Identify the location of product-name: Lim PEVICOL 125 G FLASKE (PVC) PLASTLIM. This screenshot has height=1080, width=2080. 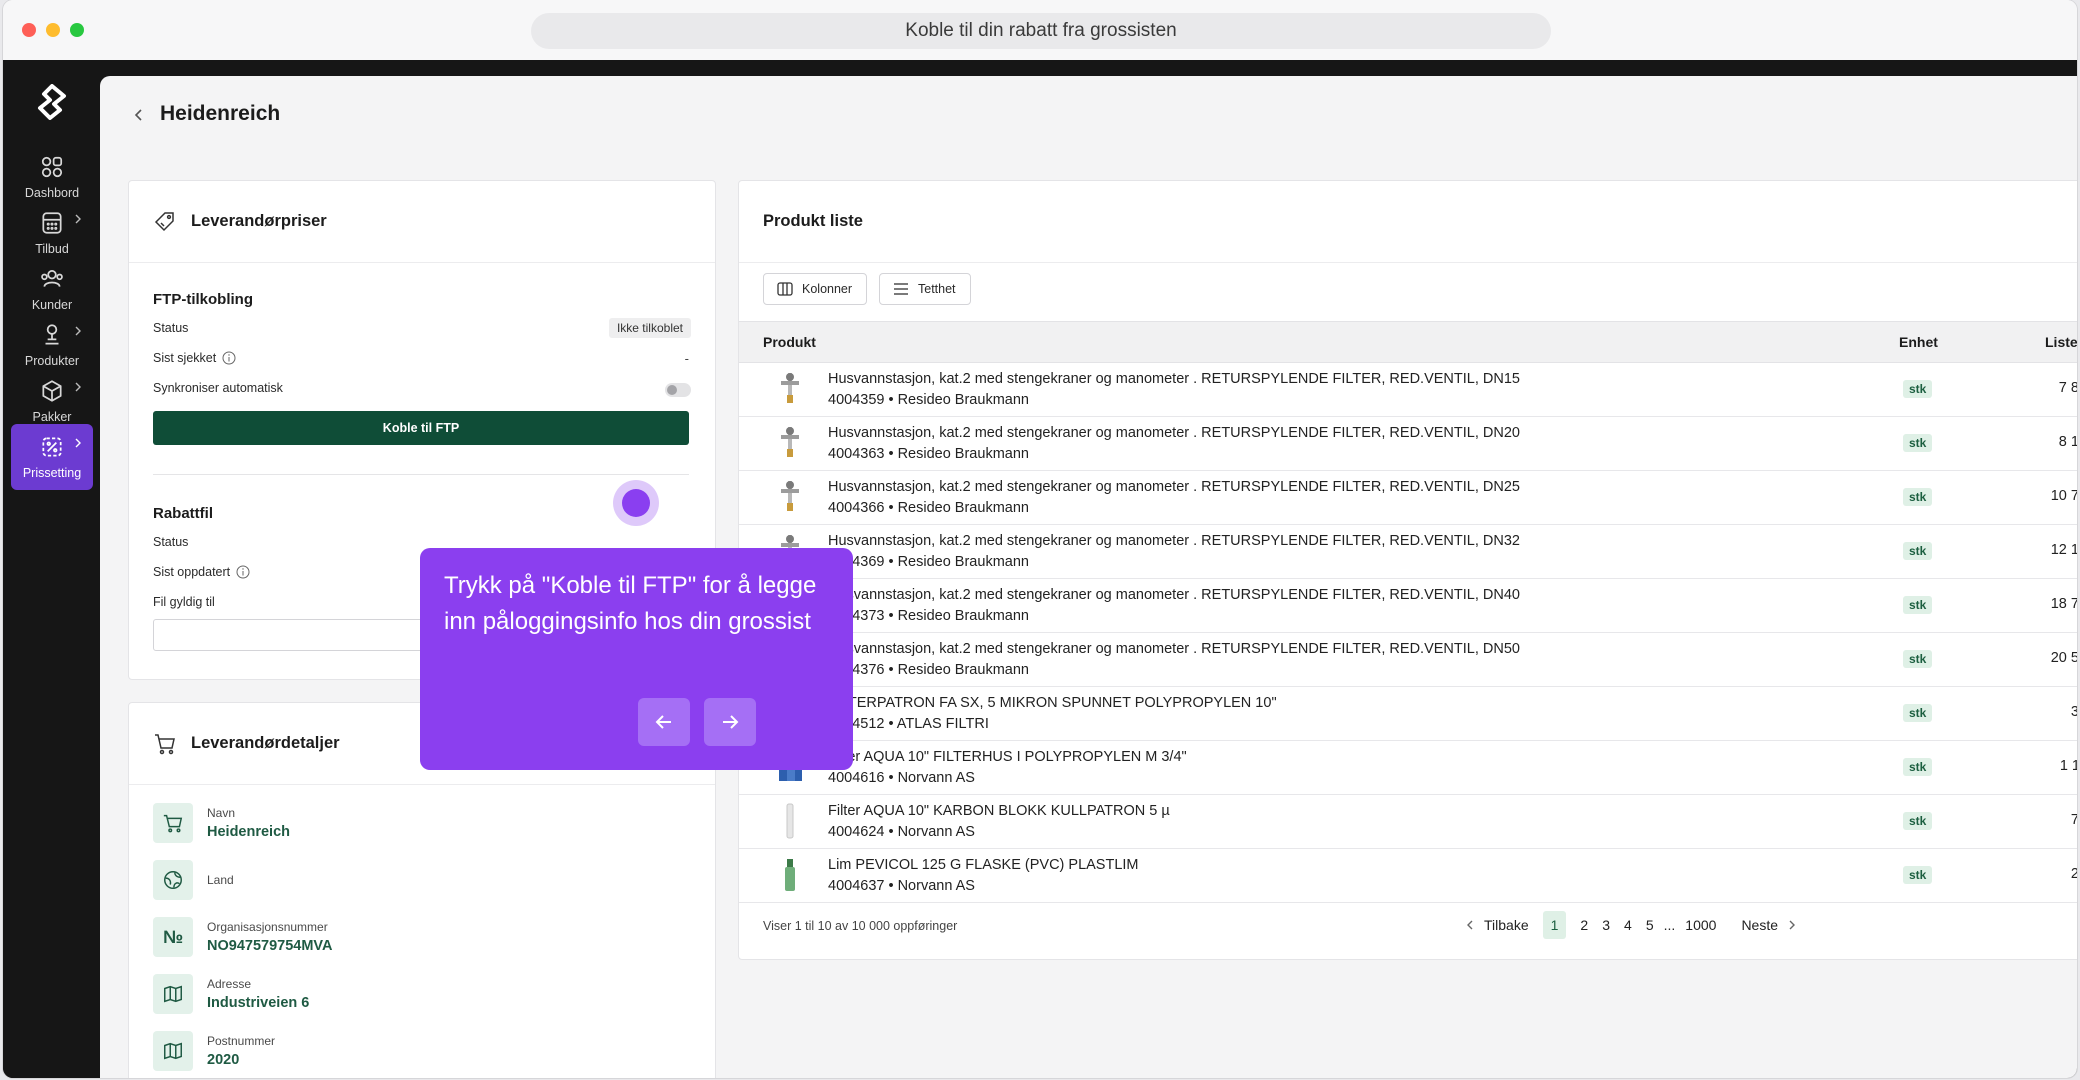
(983, 865).